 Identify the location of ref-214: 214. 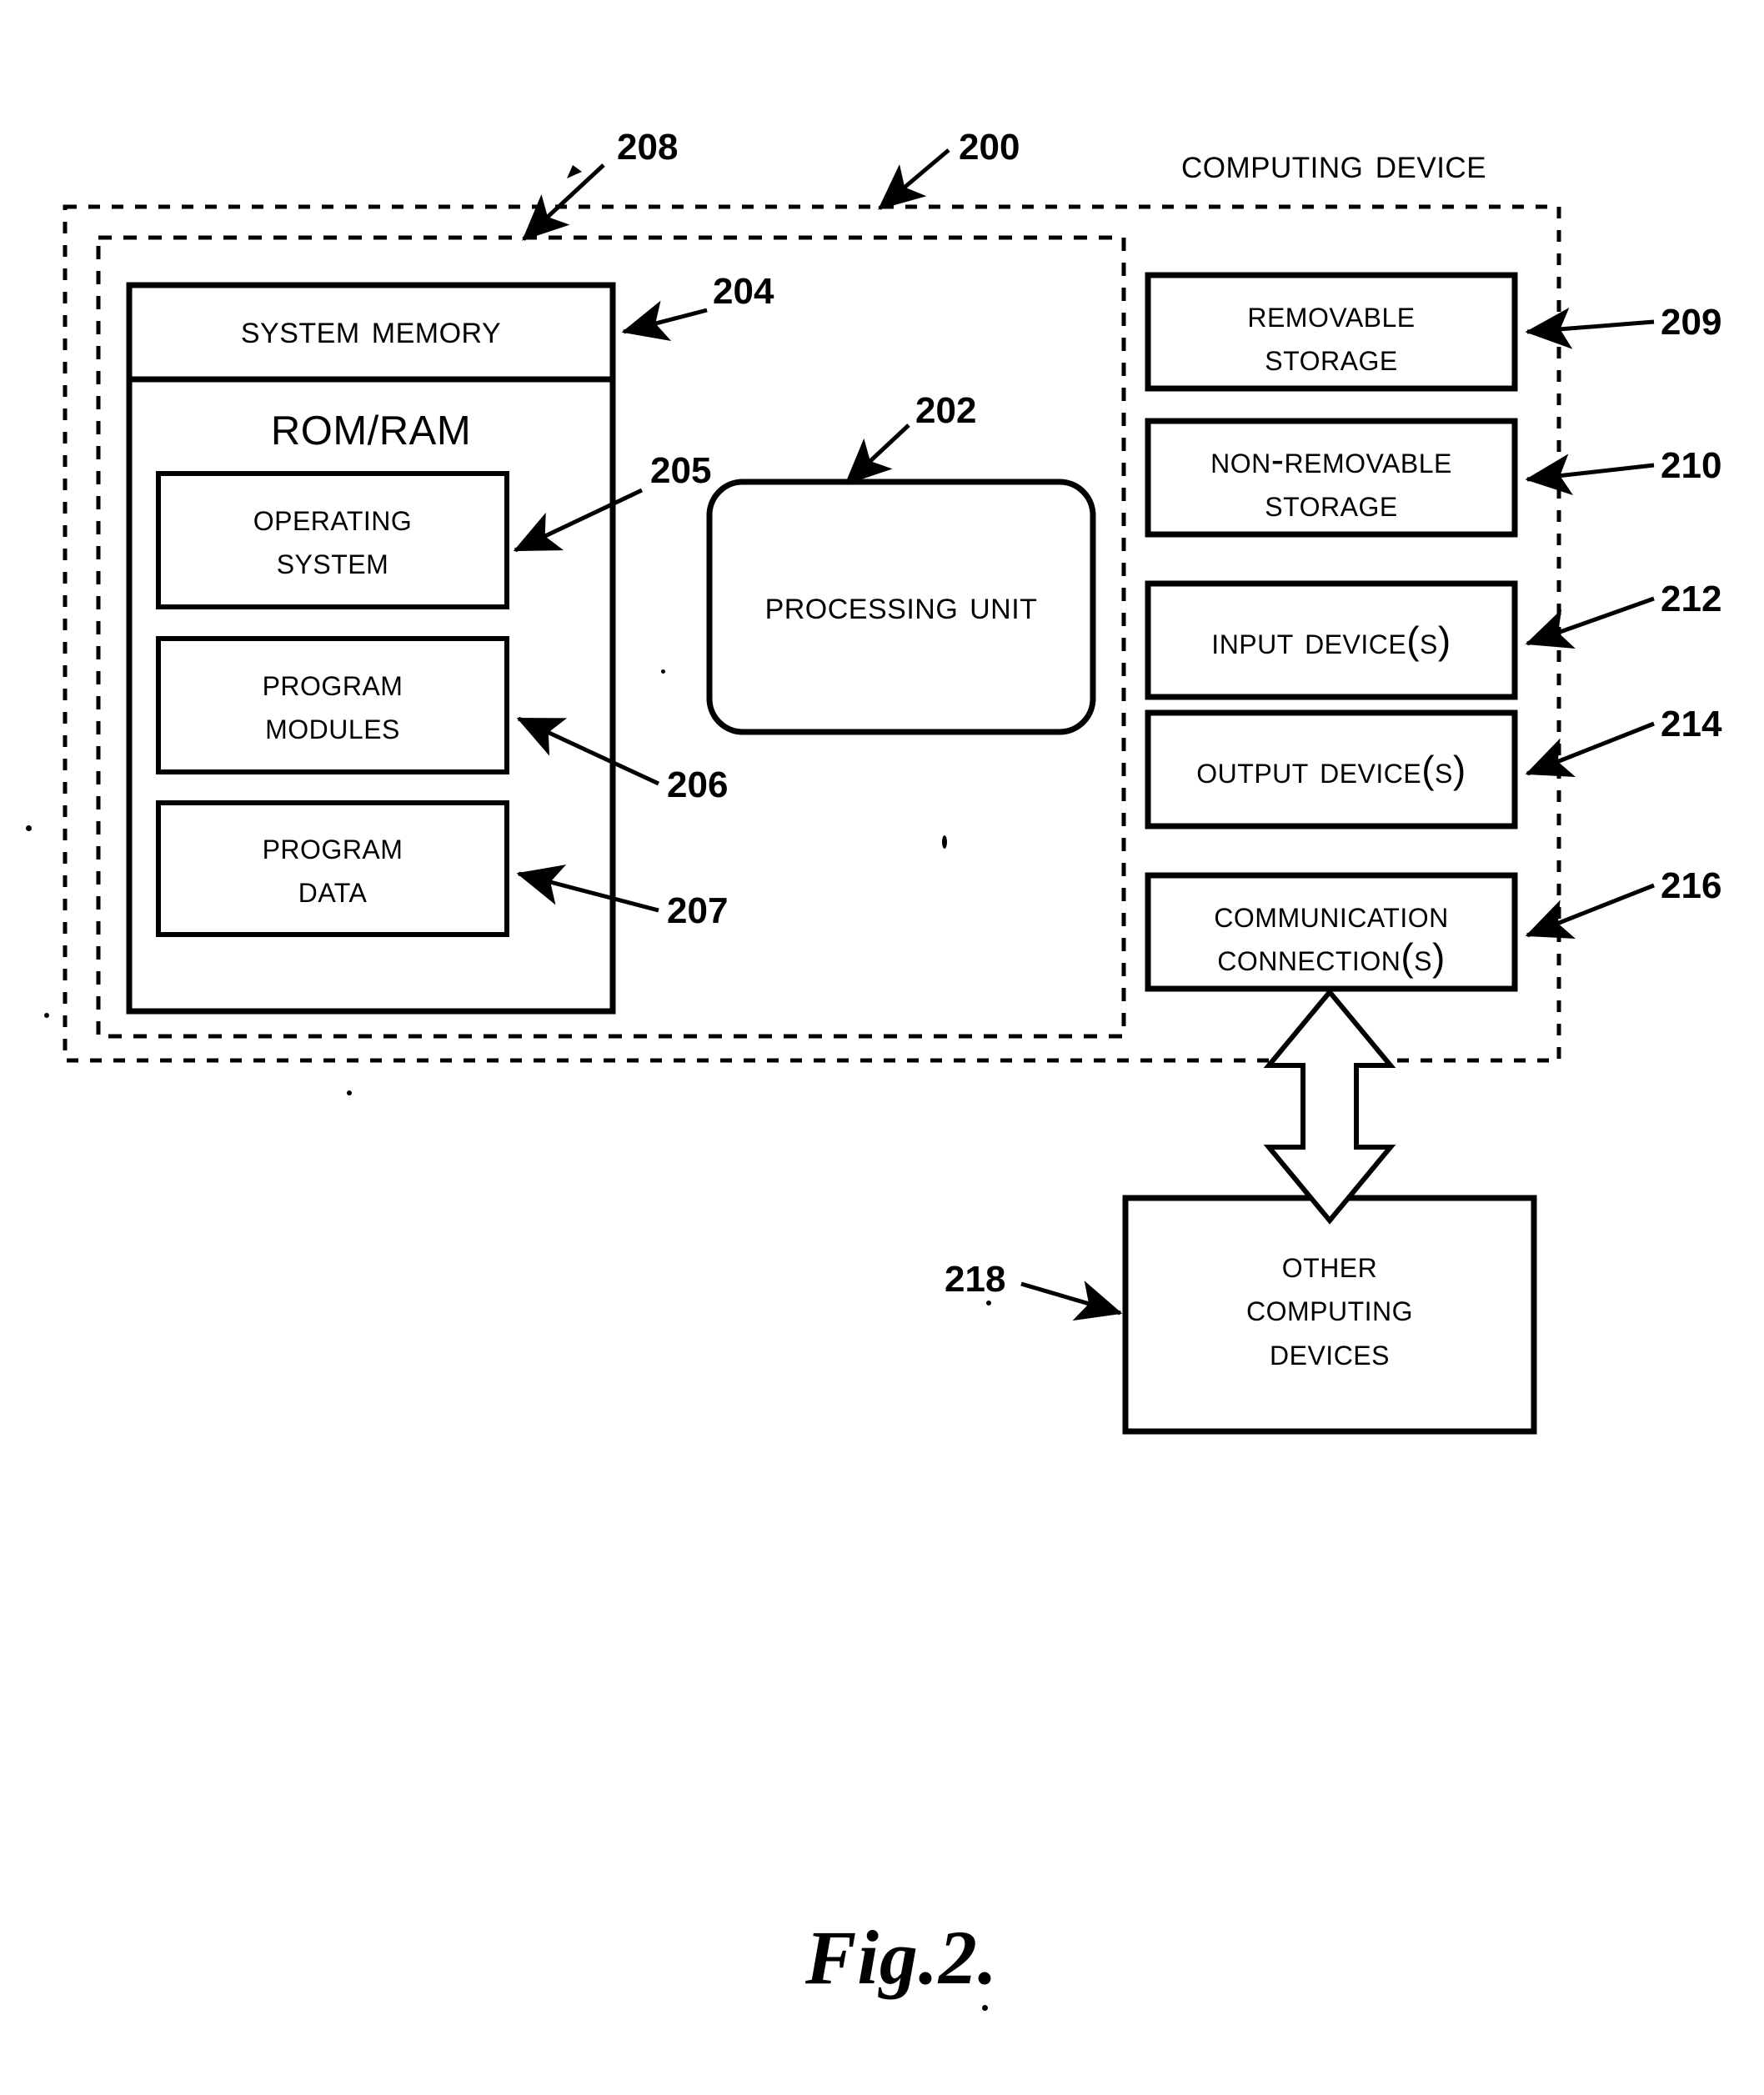
(1691, 724).